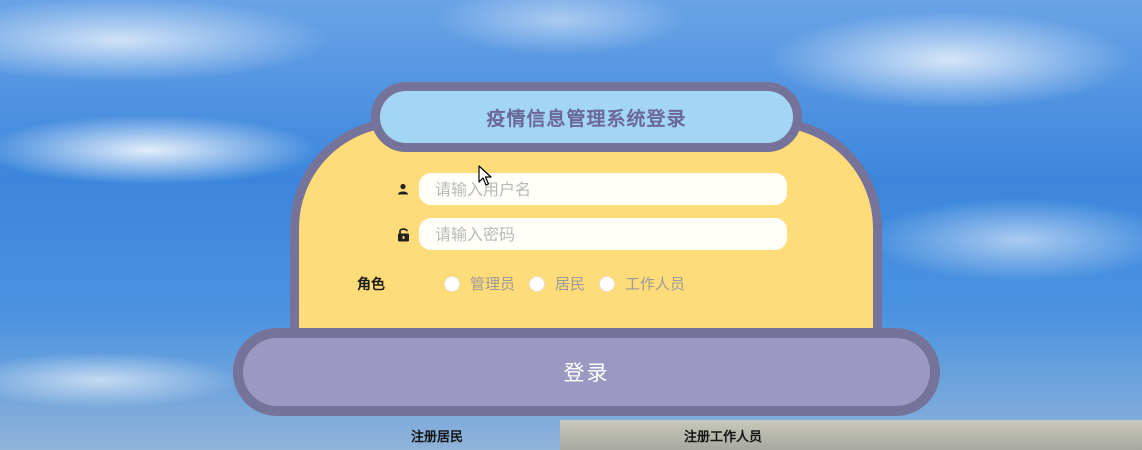 This screenshot has height=450, width=1142. I want to click on role-label: 角色, so click(371, 285).